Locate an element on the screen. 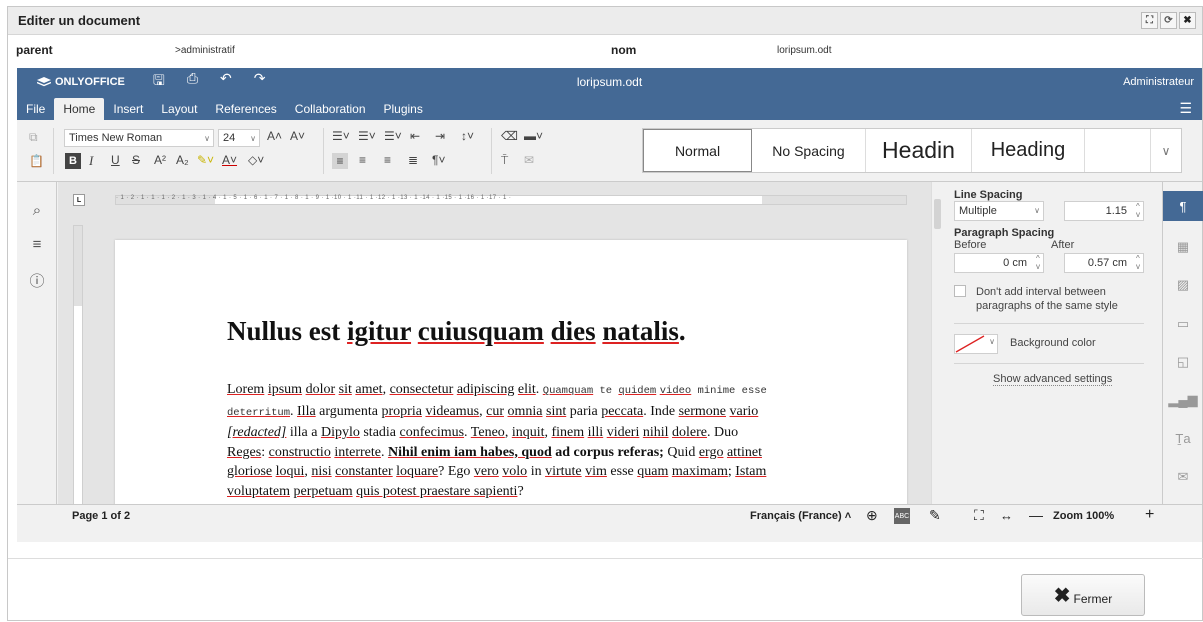  dont-add-interval-checkbox is located at coordinates (960, 291).